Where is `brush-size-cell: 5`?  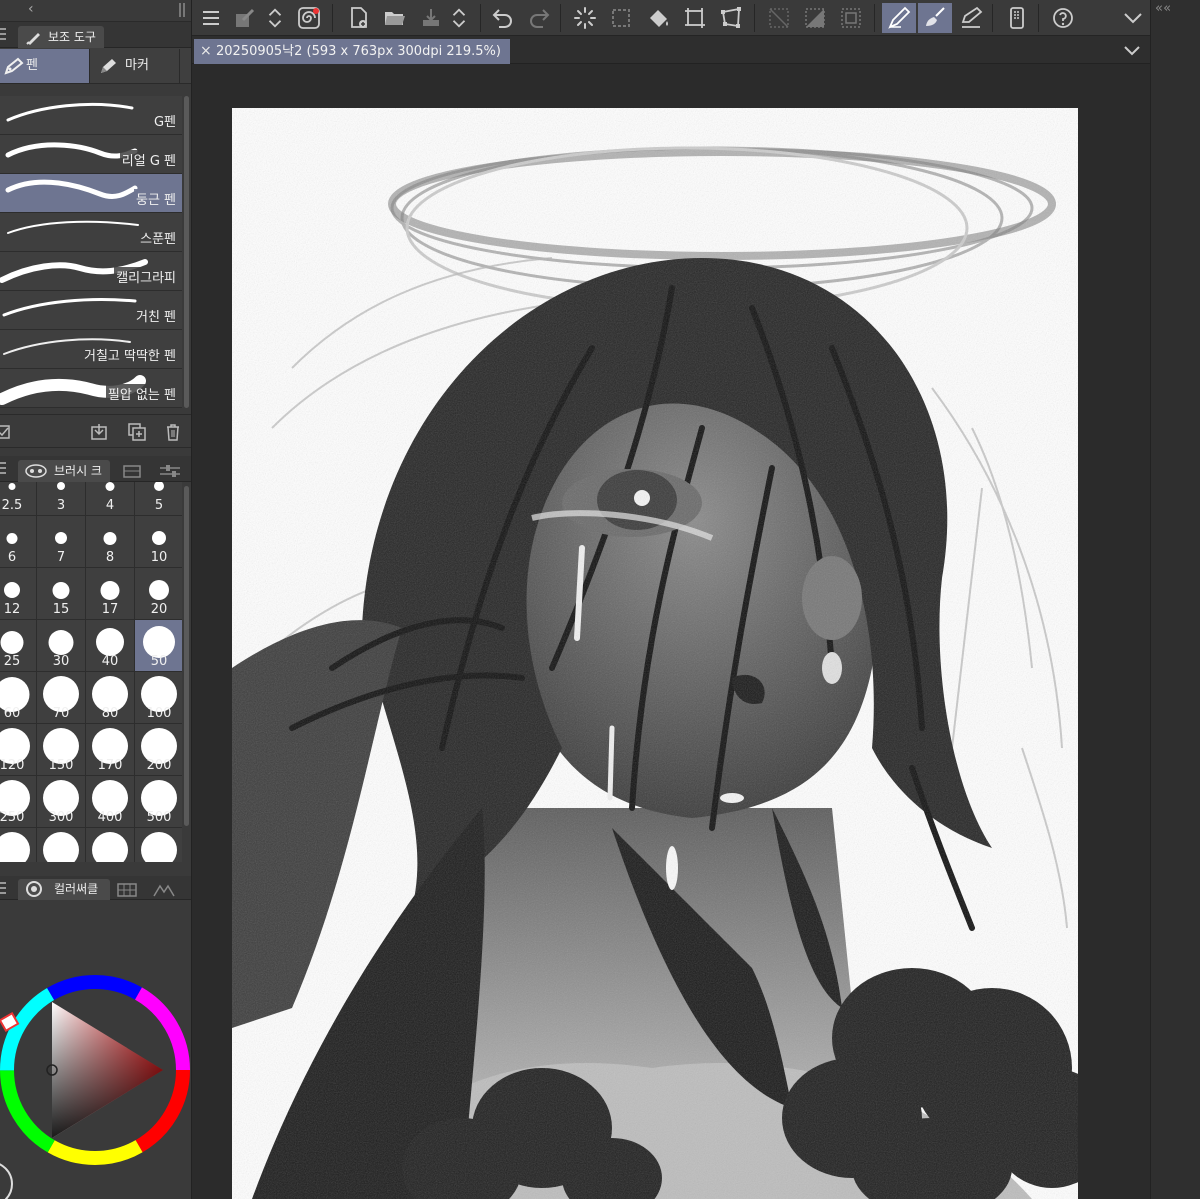 brush-size-cell: 5 is located at coordinates (158, 499).